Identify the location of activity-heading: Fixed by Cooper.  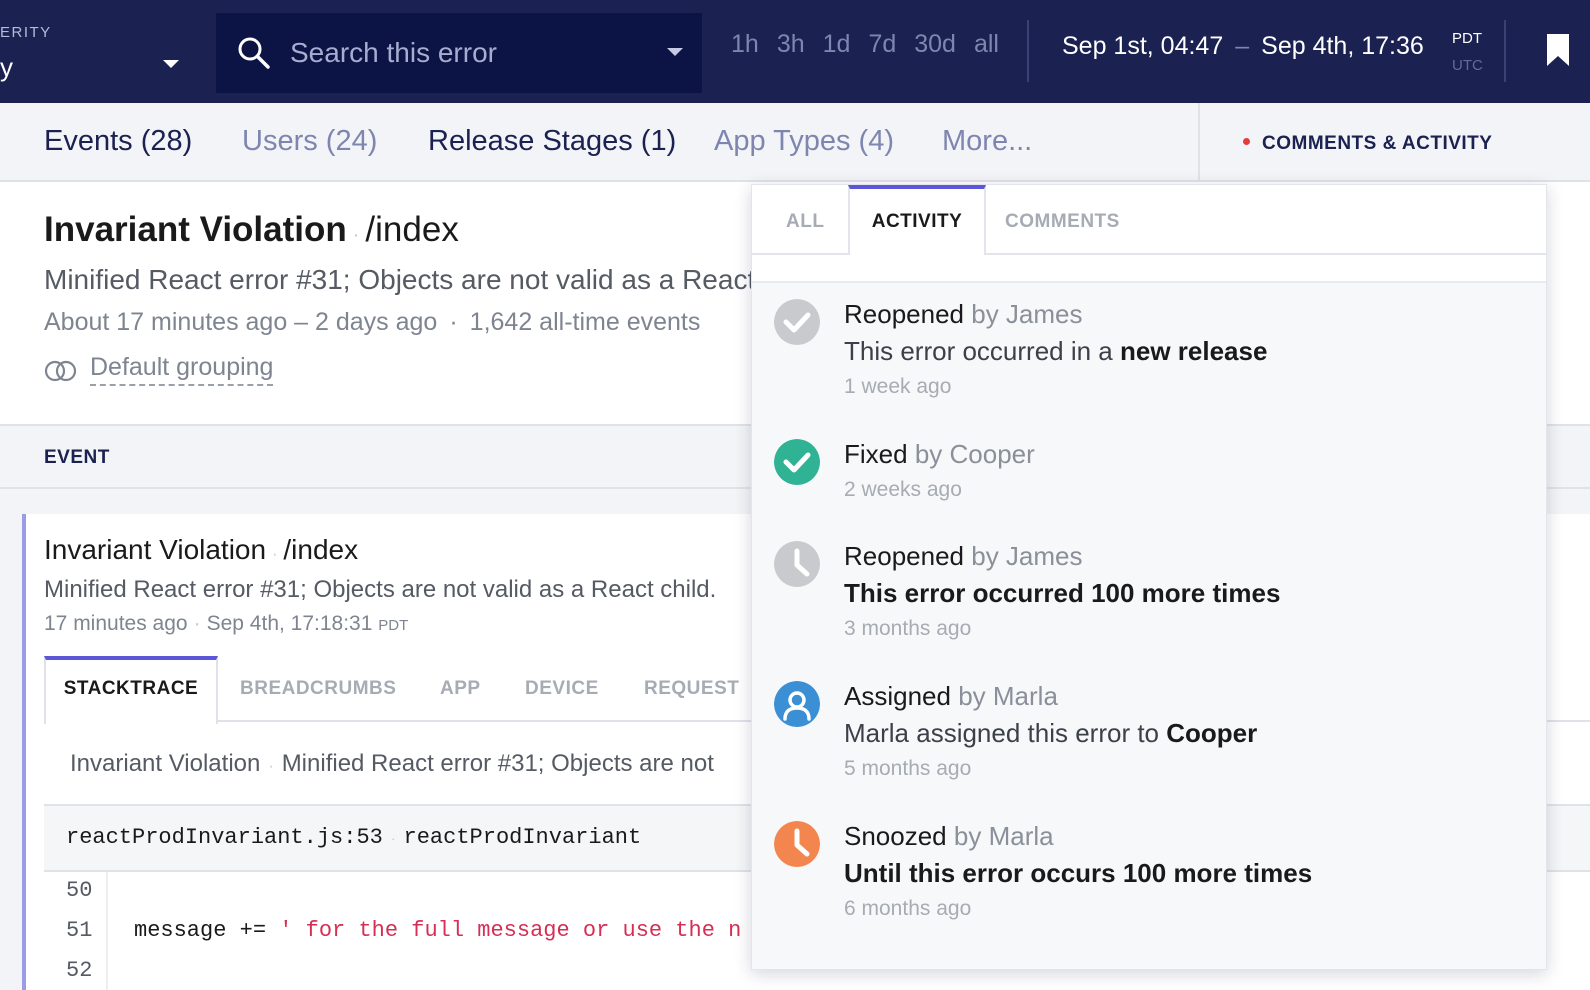
(939, 454).